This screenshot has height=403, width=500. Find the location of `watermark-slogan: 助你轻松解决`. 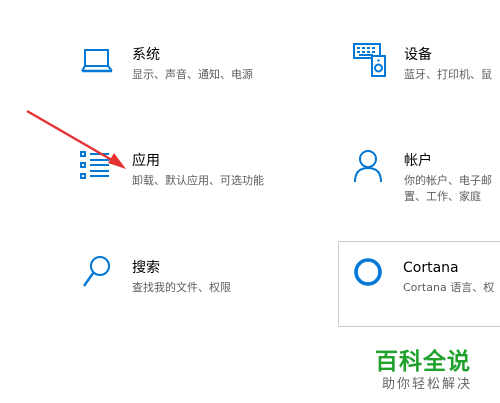

watermark-slogan: 助你轻松解决 is located at coordinates (427, 384).